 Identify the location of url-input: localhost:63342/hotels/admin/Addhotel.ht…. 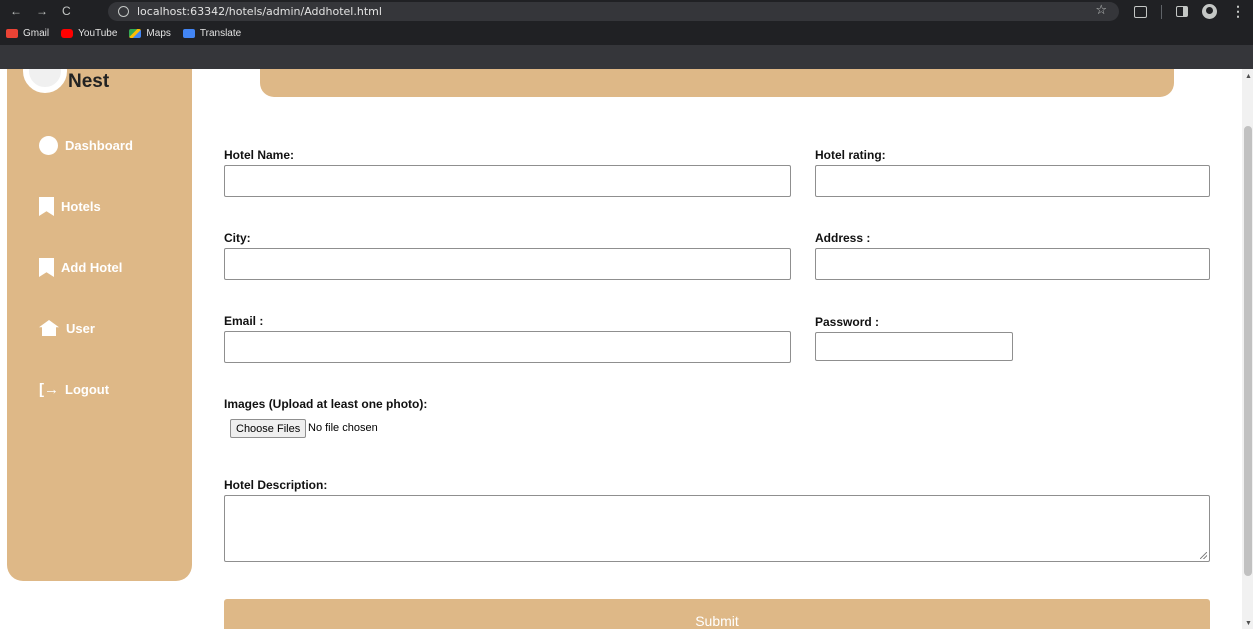
(613, 11).